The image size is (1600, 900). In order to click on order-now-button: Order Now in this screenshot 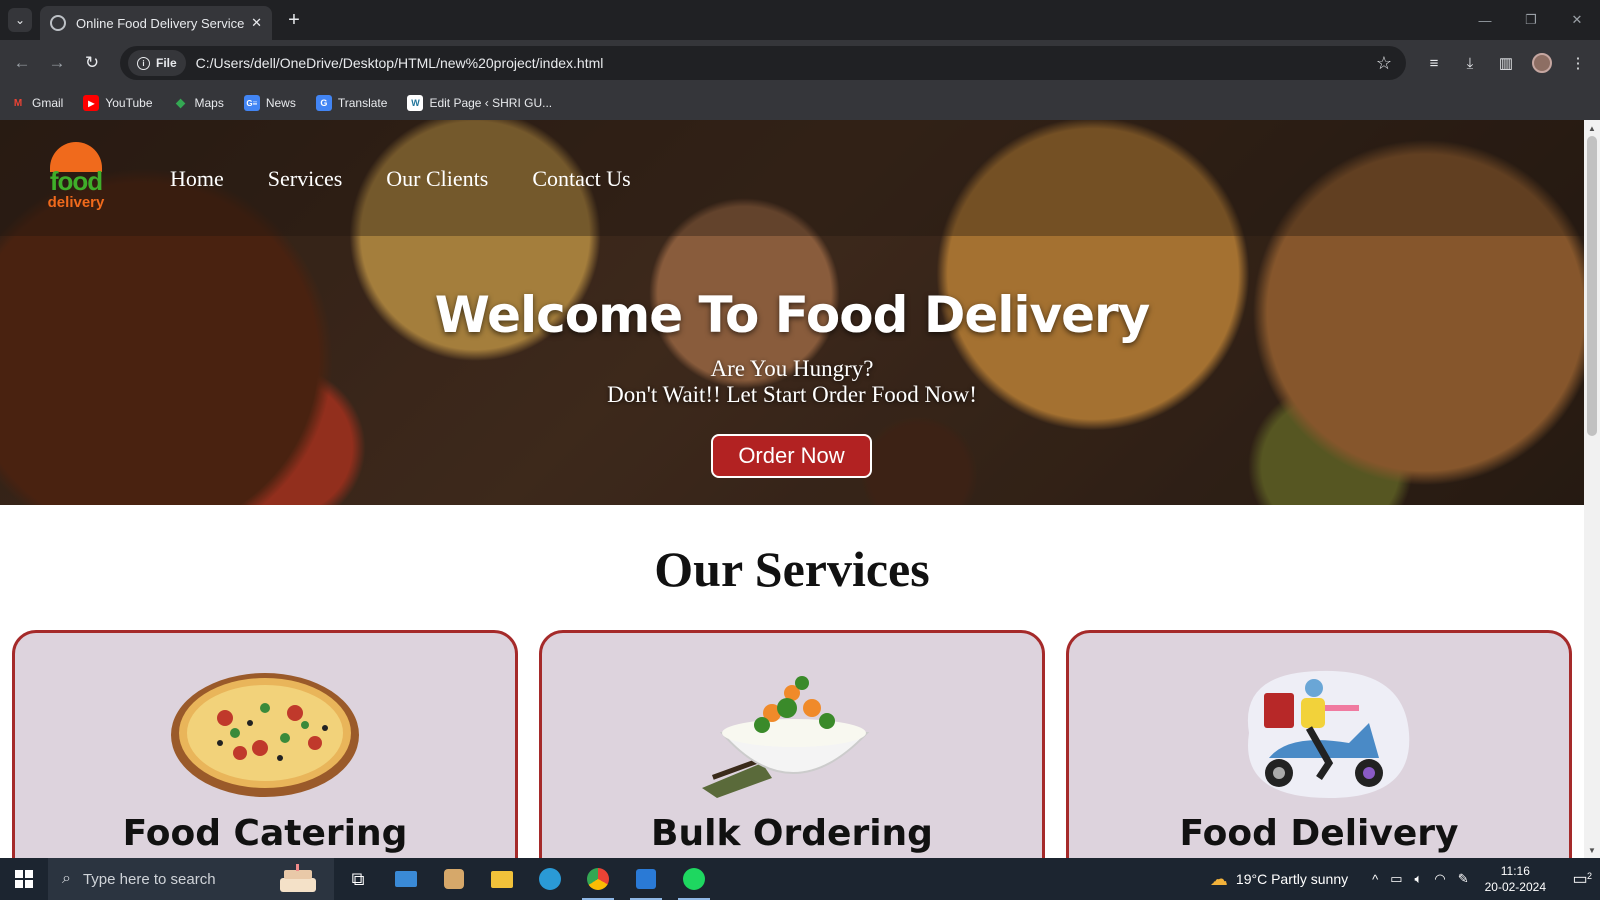, I will do `click(791, 456)`.